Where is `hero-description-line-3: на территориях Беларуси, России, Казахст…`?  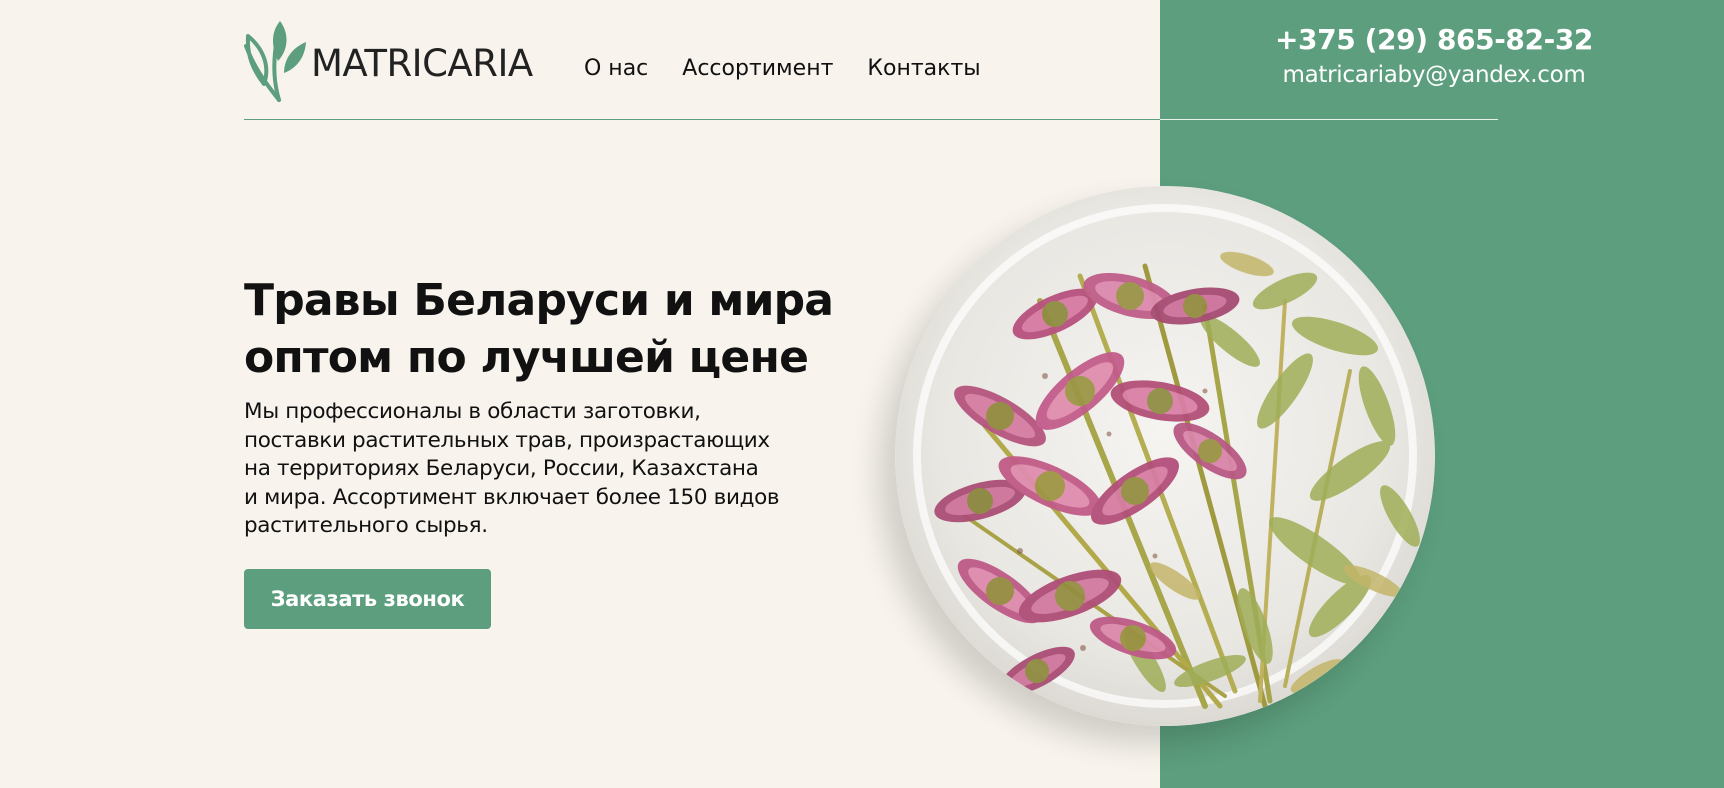 hero-description-line-3: на территориях Беларуси, России, Казахст… is located at coordinates (501, 468).